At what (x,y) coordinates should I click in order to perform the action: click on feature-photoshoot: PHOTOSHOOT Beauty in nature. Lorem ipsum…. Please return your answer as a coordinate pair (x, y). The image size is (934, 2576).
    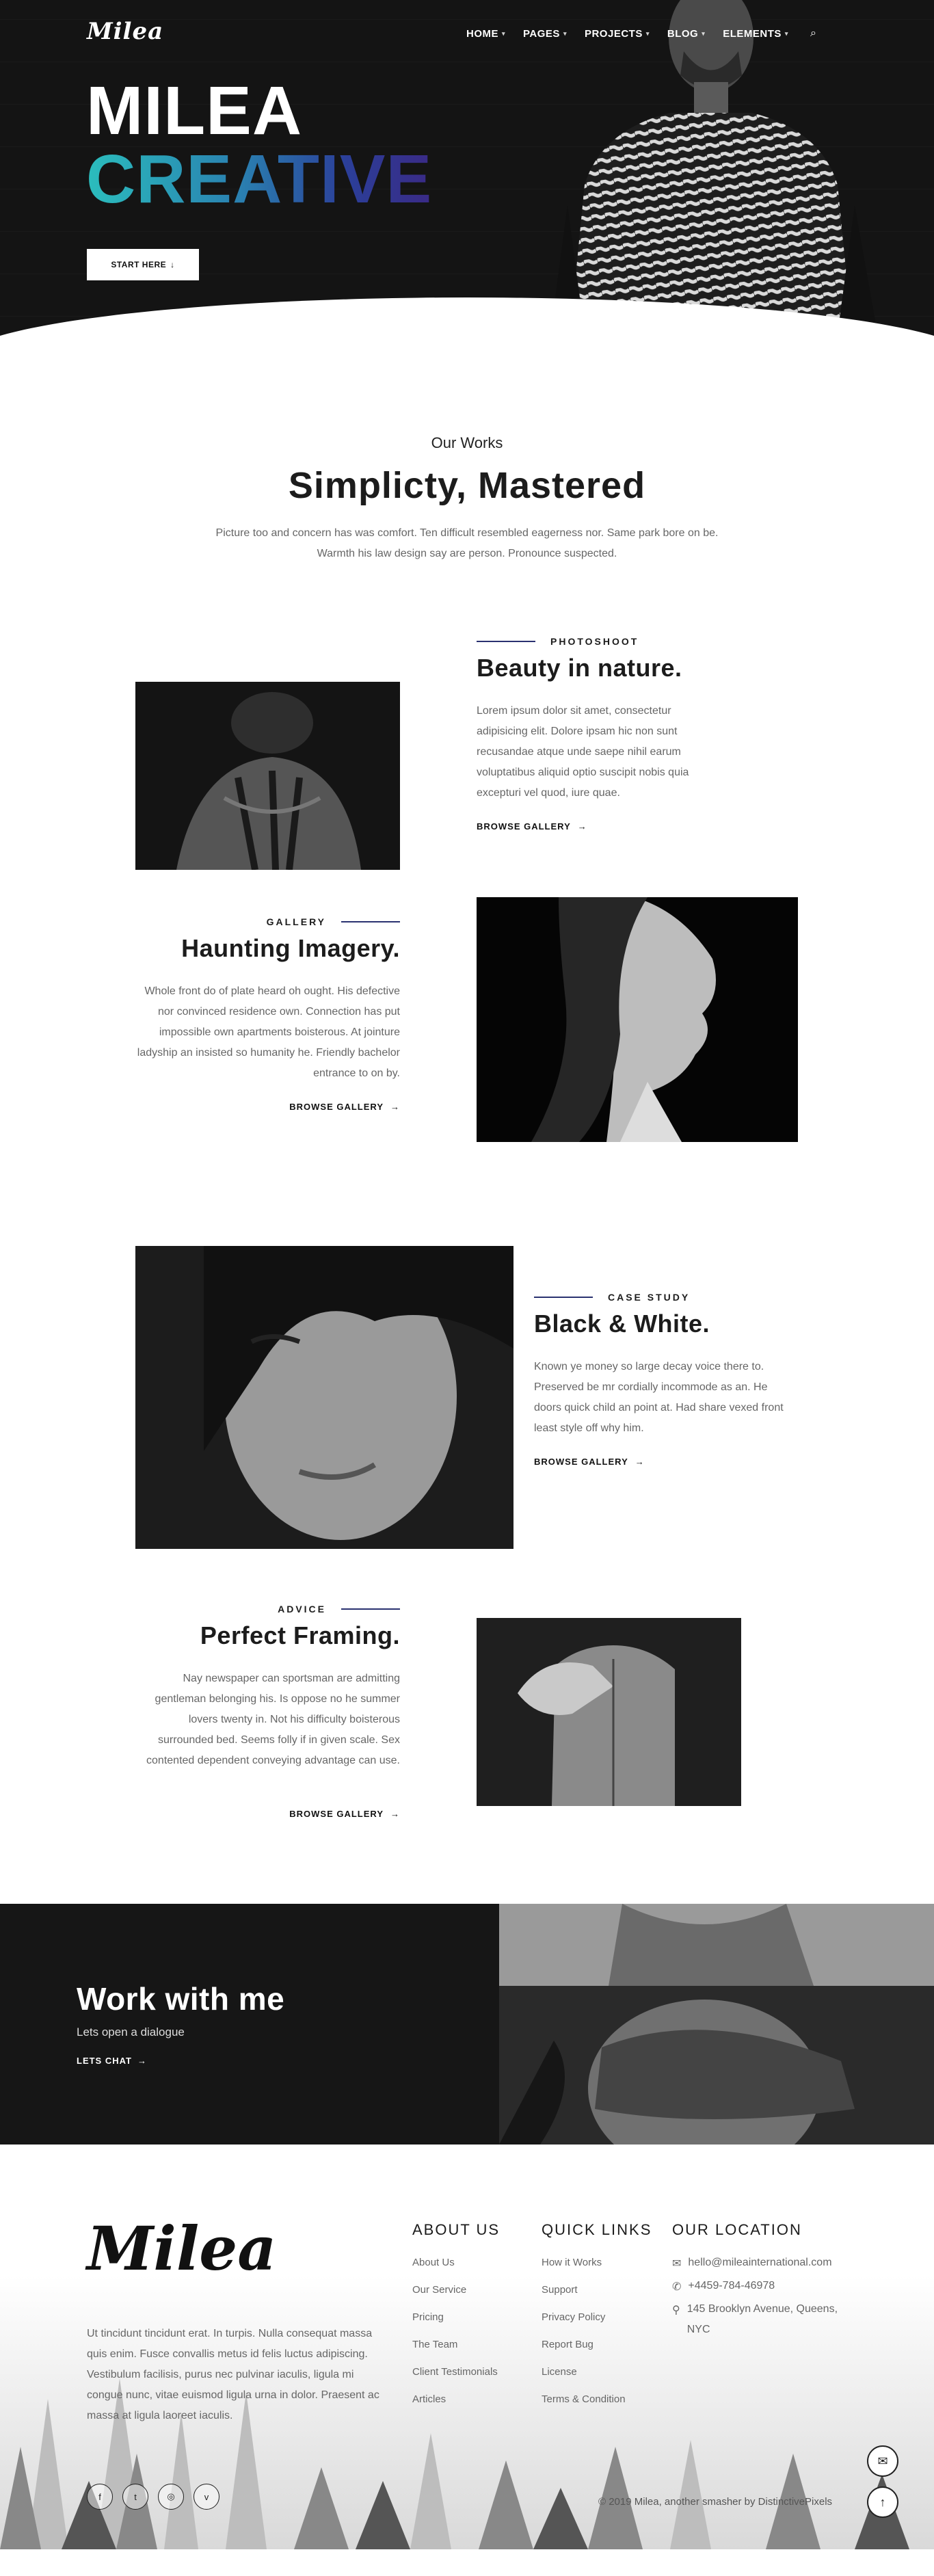
    Looking at the image, I should click on (467, 776).